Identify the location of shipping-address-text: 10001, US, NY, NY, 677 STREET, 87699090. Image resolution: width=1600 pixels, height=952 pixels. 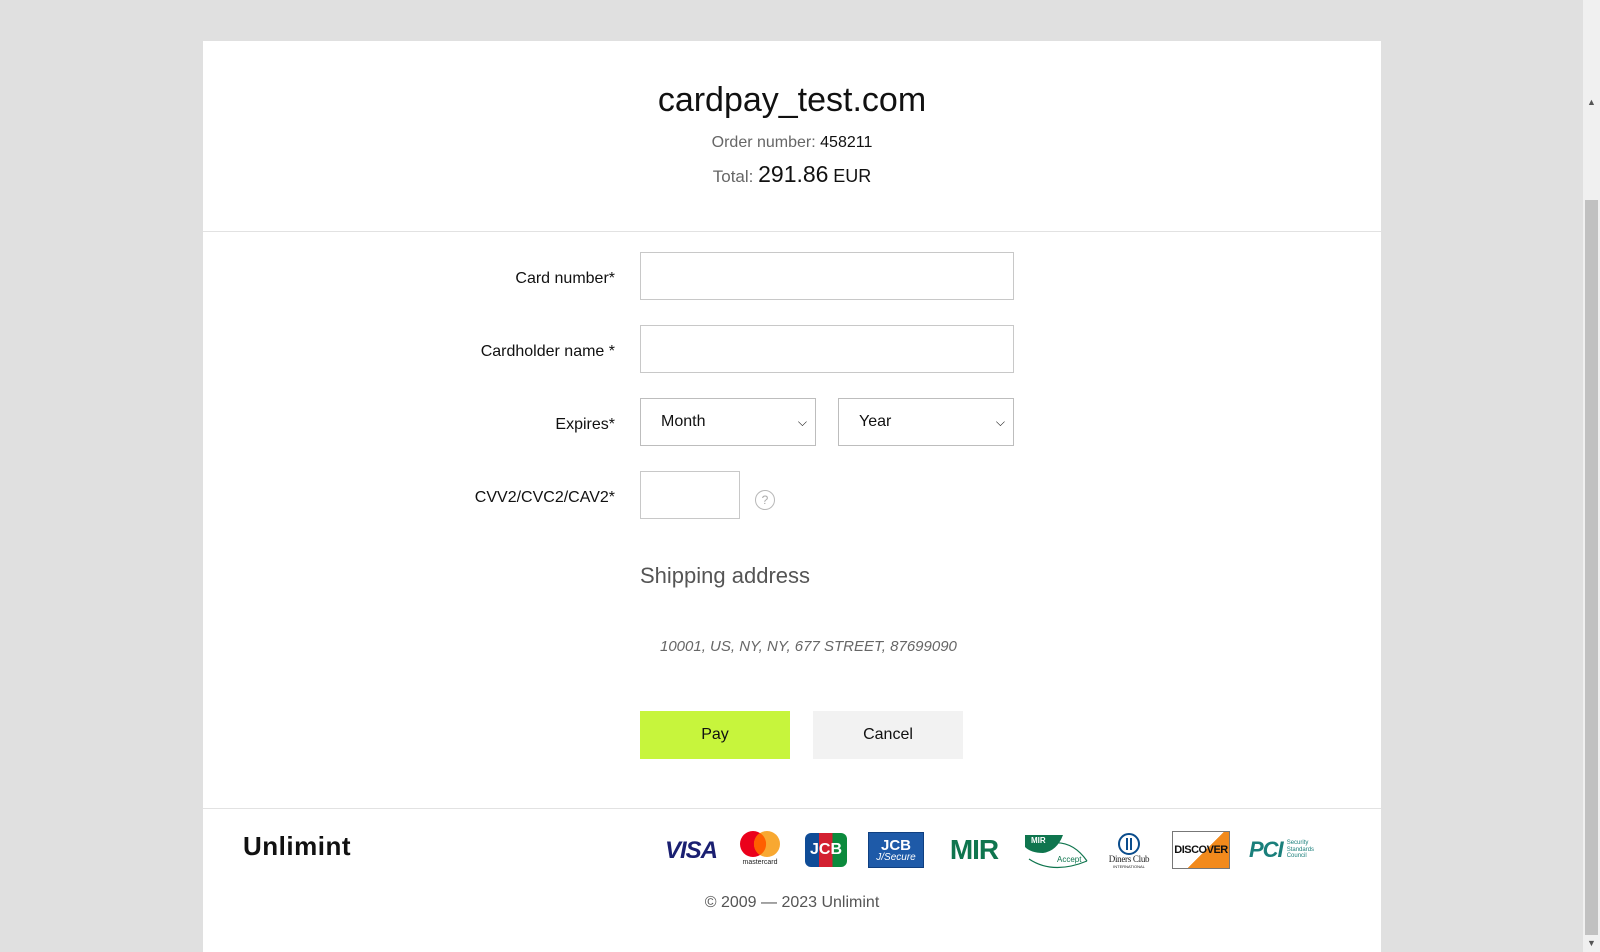
(808, 646).